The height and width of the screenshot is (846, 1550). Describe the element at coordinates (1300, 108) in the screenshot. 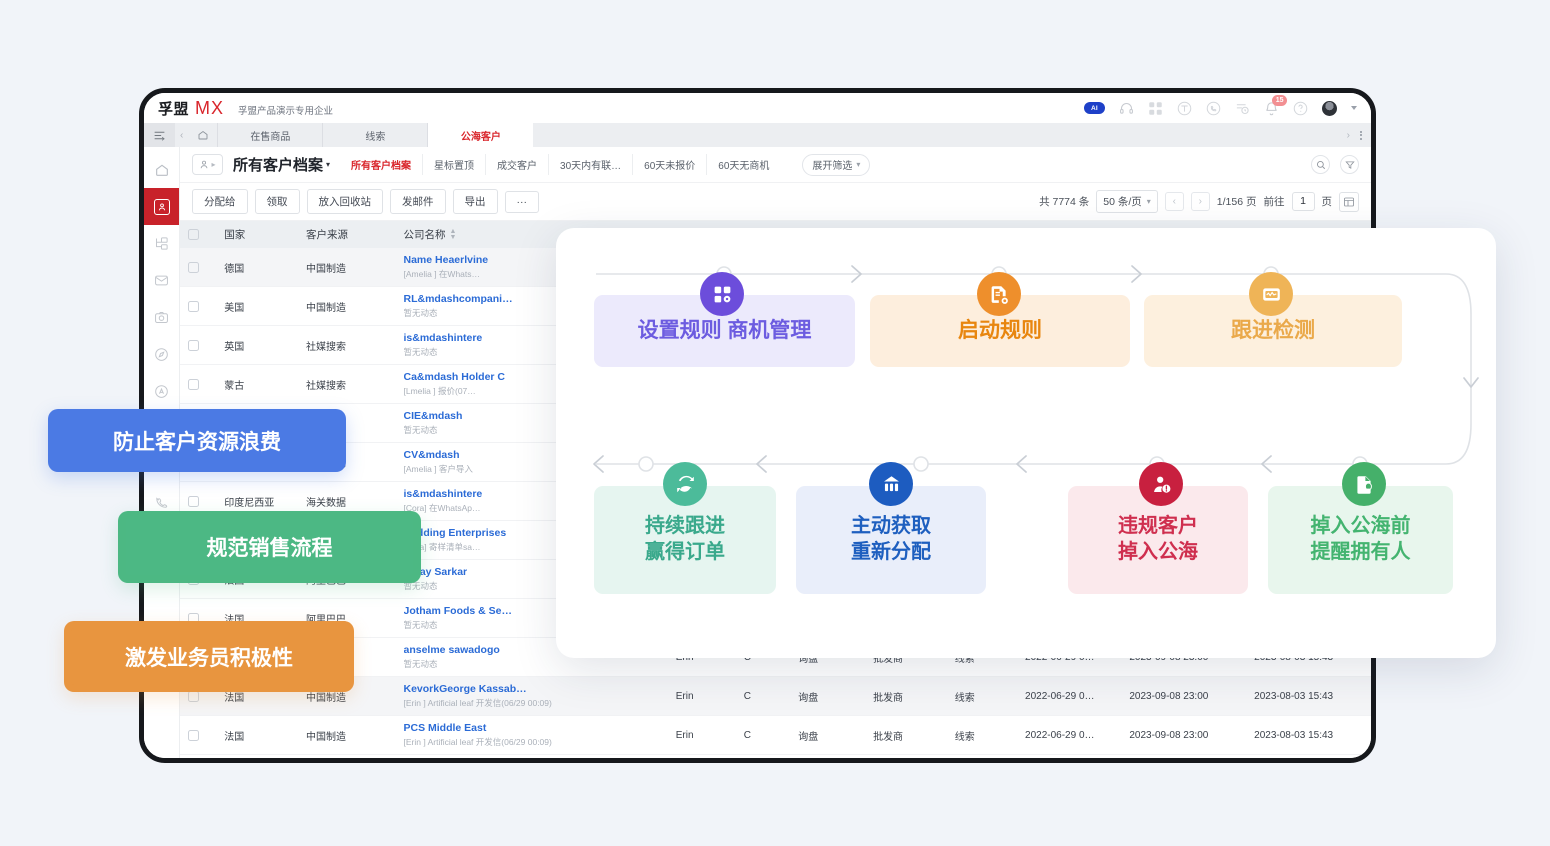

I see `help-icon` at that location.